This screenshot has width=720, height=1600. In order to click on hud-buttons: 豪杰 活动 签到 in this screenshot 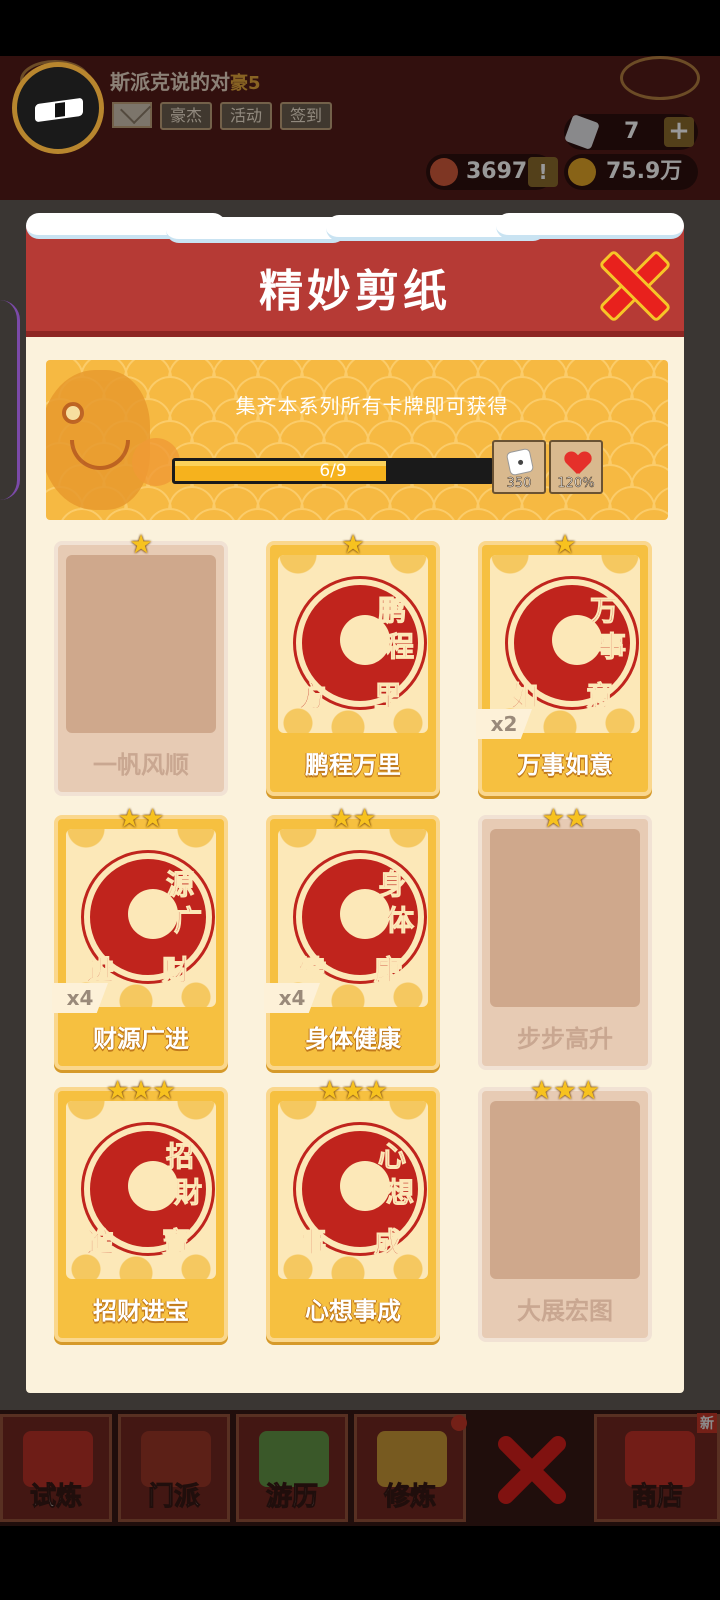, I will do `click(222, 116)`.